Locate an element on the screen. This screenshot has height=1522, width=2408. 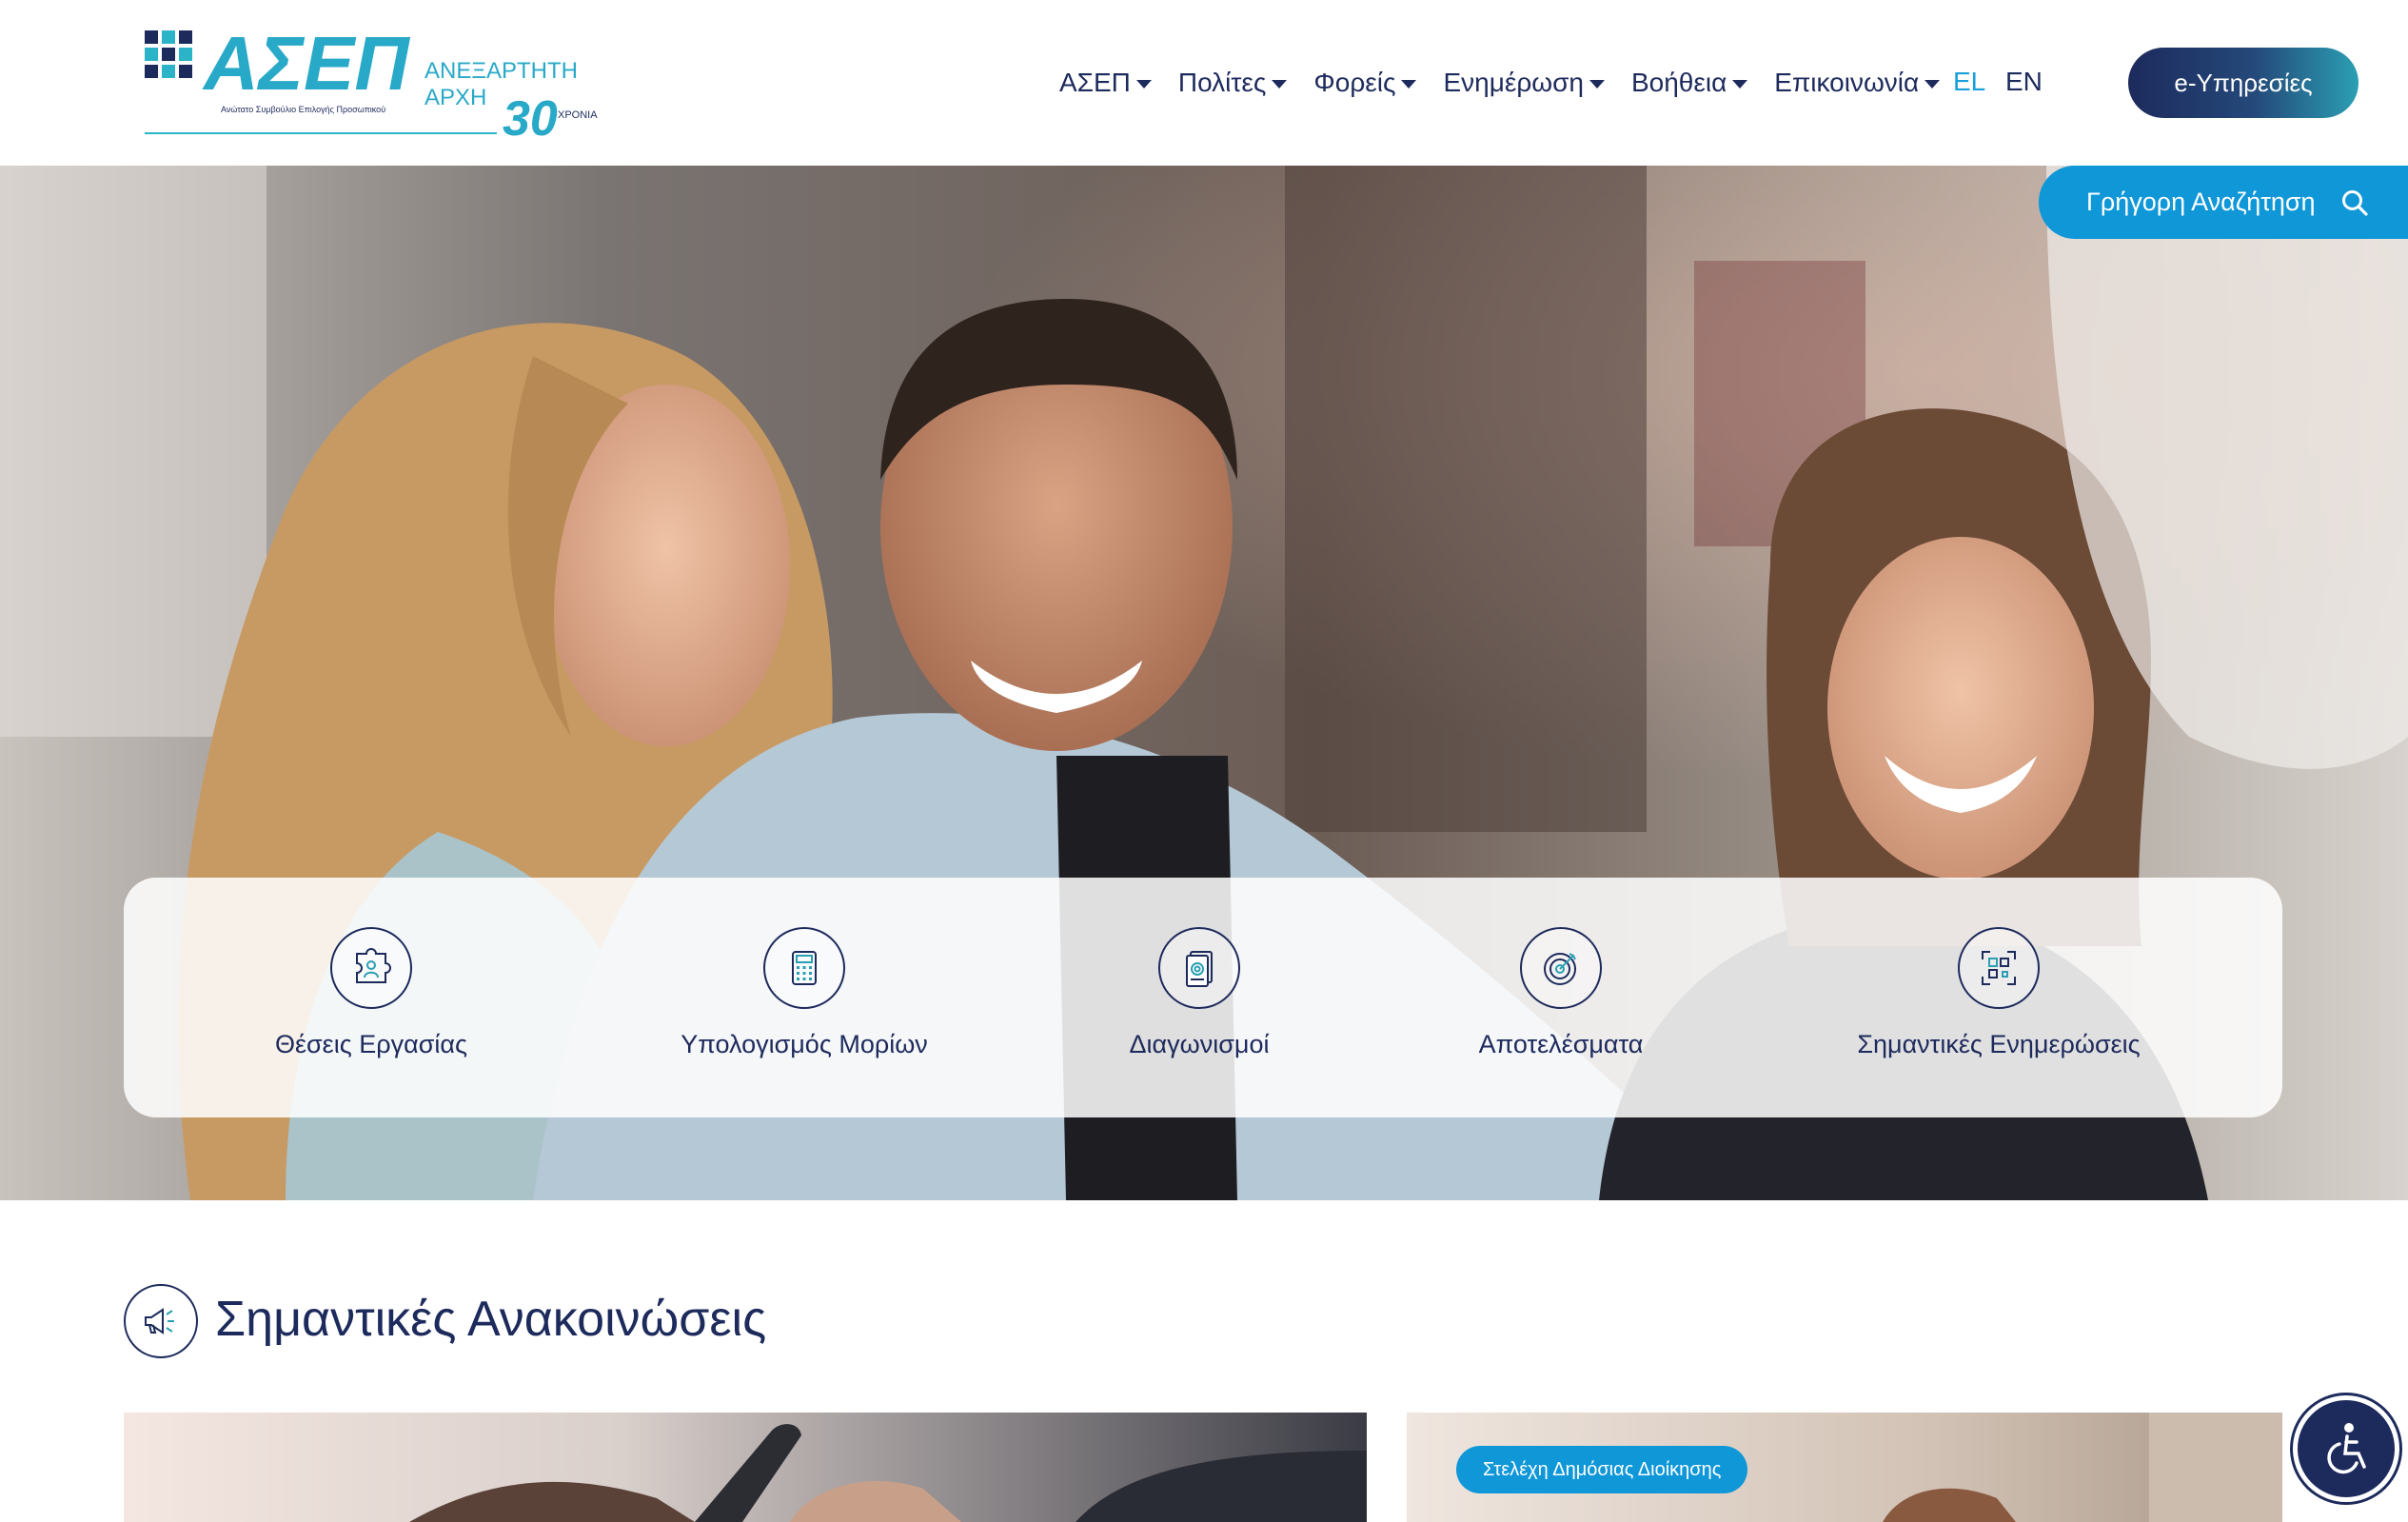
tile-label: Αποτελέσματα is located at coordinates (1561, 1044).